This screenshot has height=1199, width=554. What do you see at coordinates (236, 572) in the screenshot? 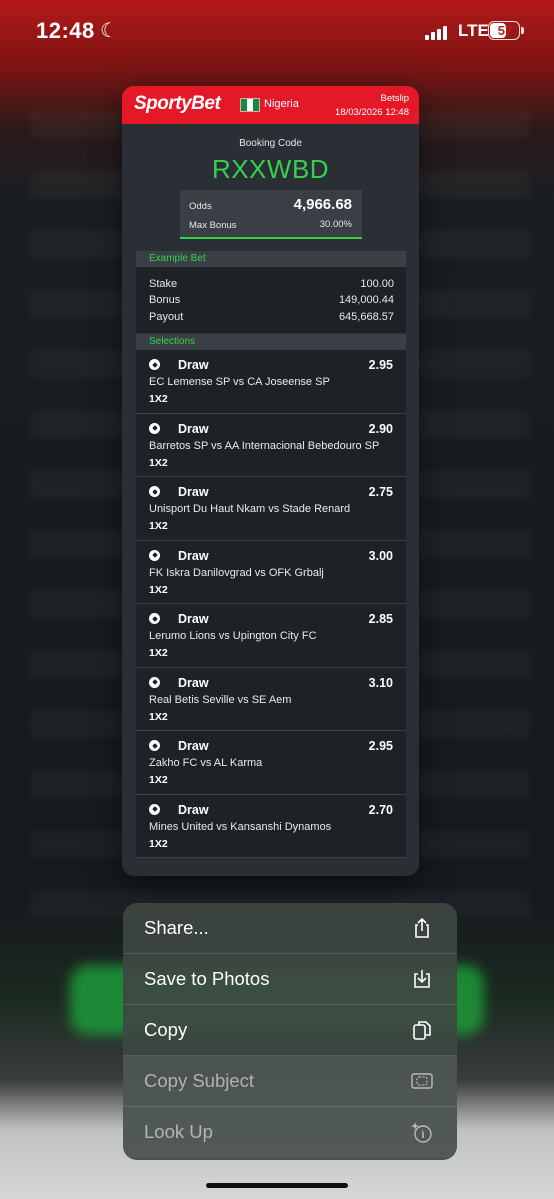
I see `selection-match: FK Iskra Danilovgrad vs OFK Grbalj` at bounding box center [236, 572].